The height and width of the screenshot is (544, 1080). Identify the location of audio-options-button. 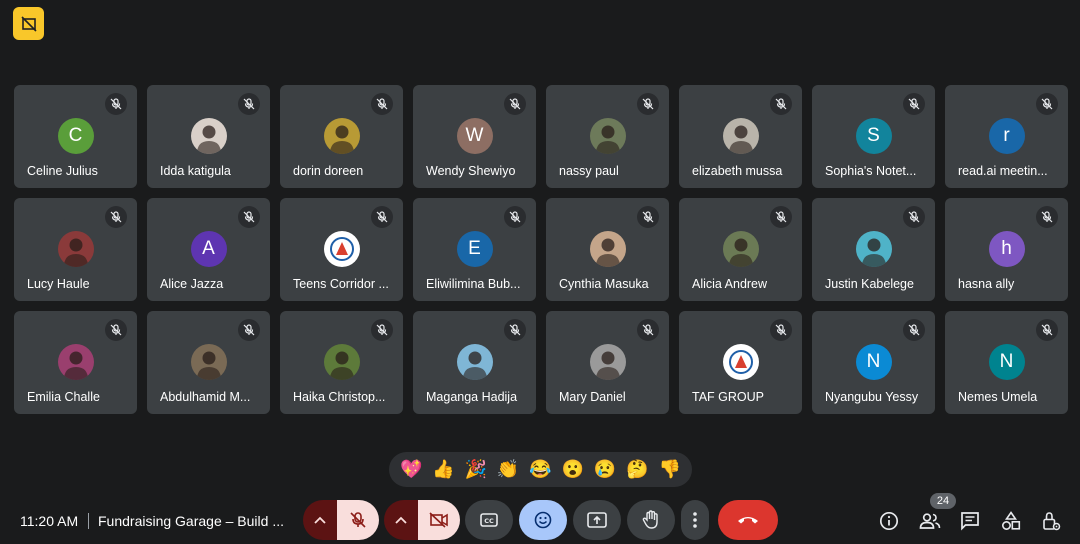
(320, 520).